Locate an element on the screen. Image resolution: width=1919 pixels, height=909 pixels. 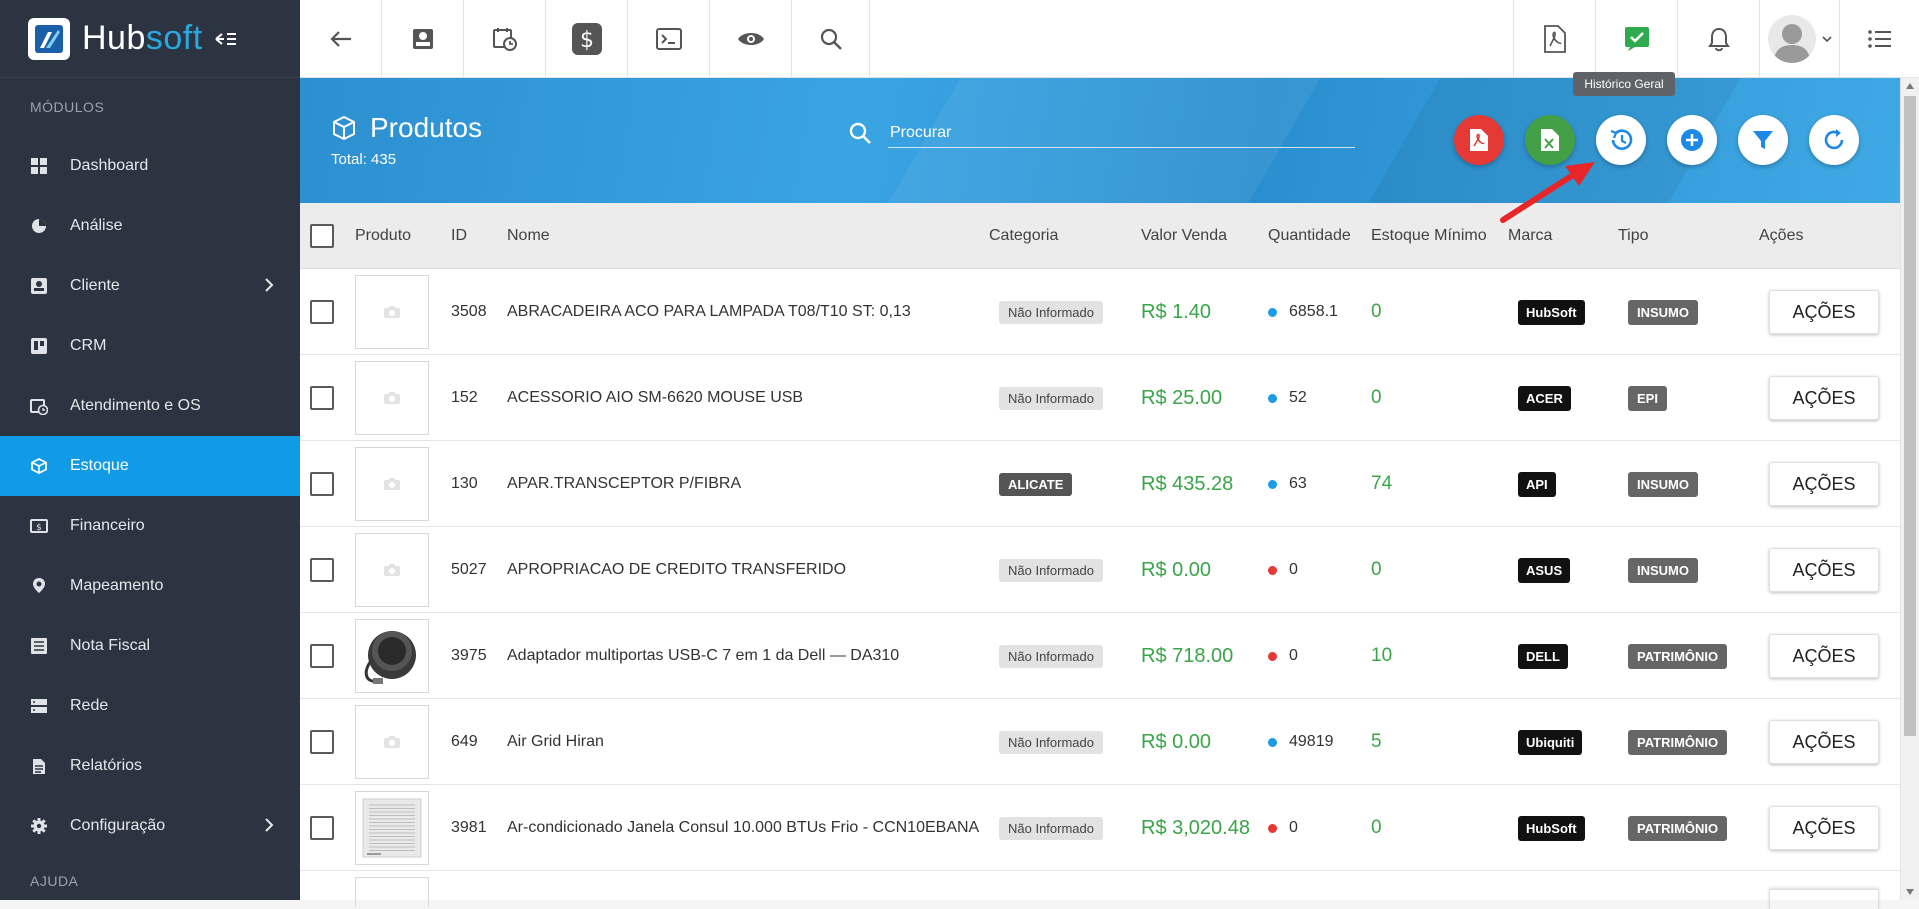
calendar-clock-icon is located at coordinates (505, 39).